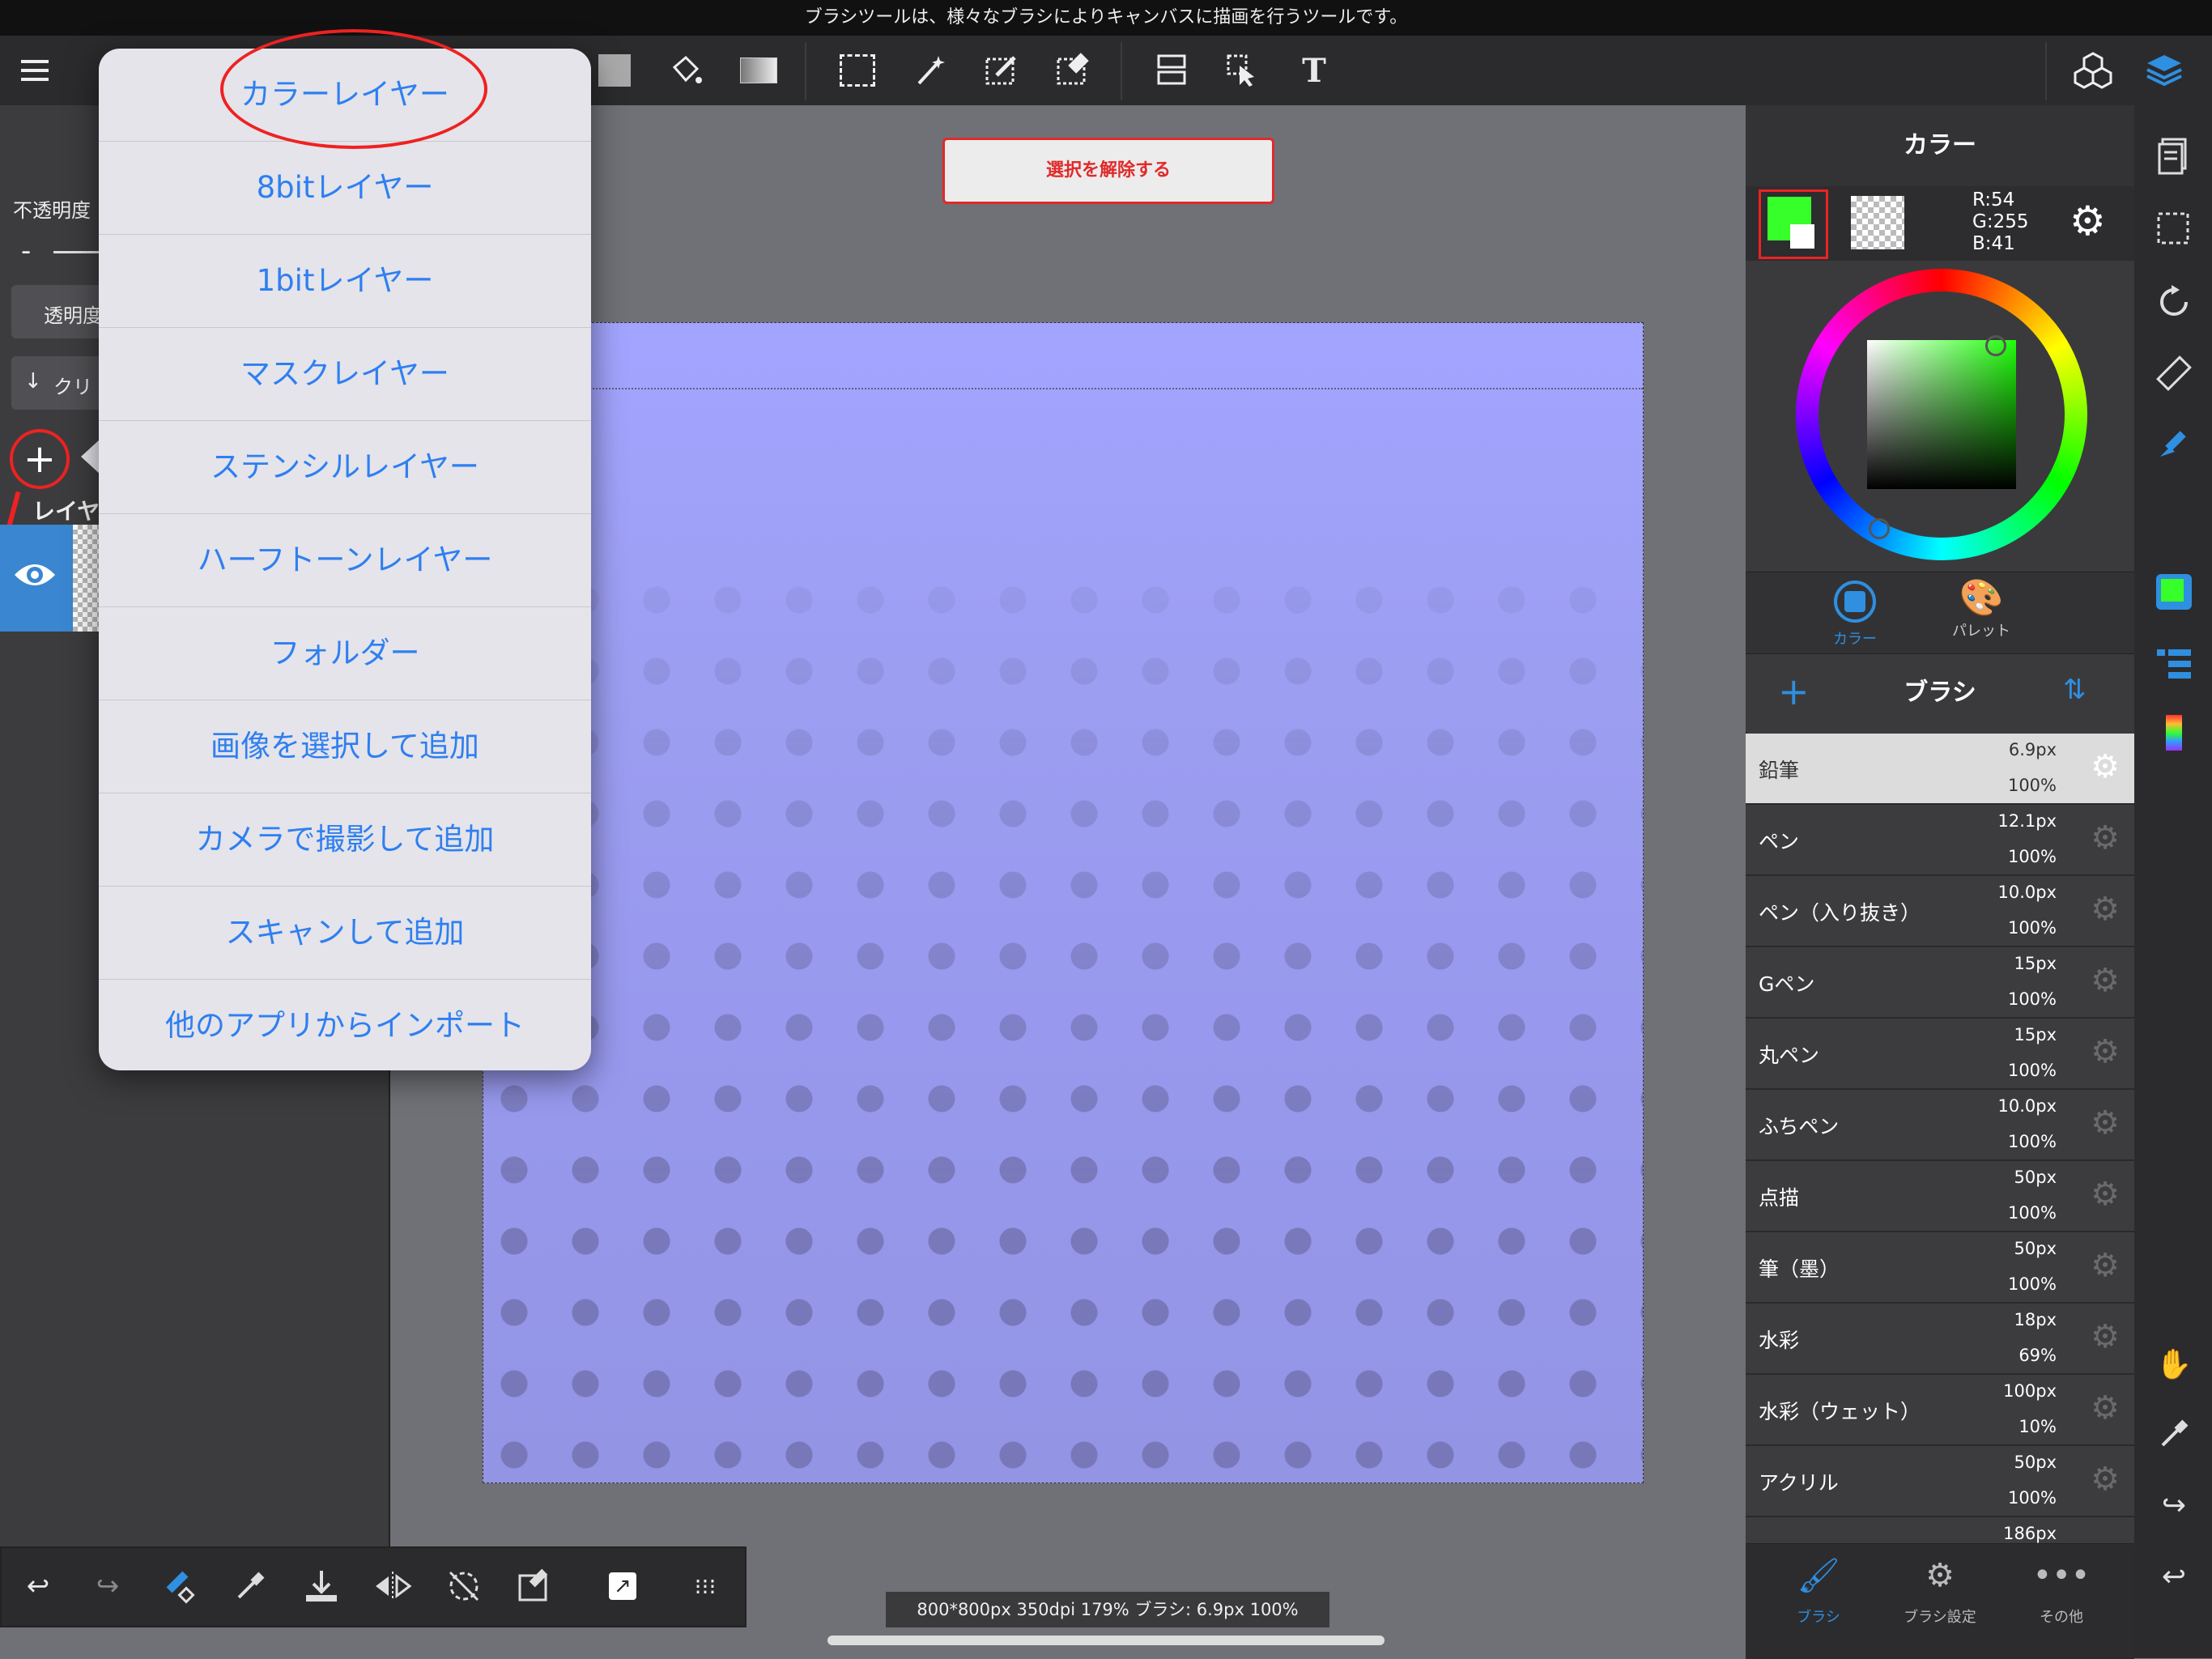 The height and width of the screenshot is (1659, 2212). I want to click on menu-icon, so click(35, 71).